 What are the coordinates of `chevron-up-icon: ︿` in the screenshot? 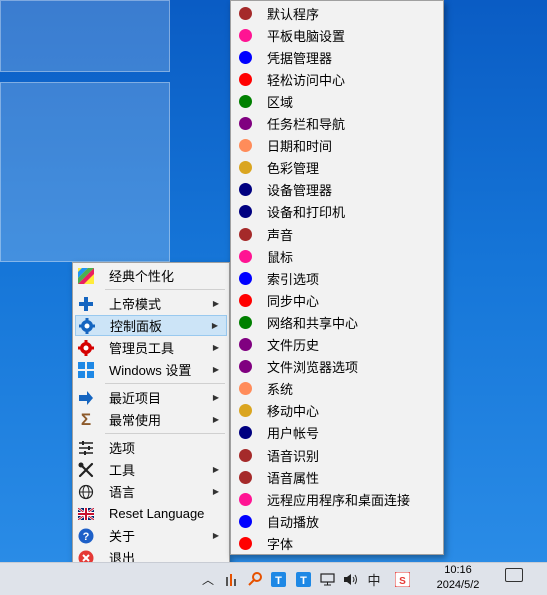 It's located at (208, 579).